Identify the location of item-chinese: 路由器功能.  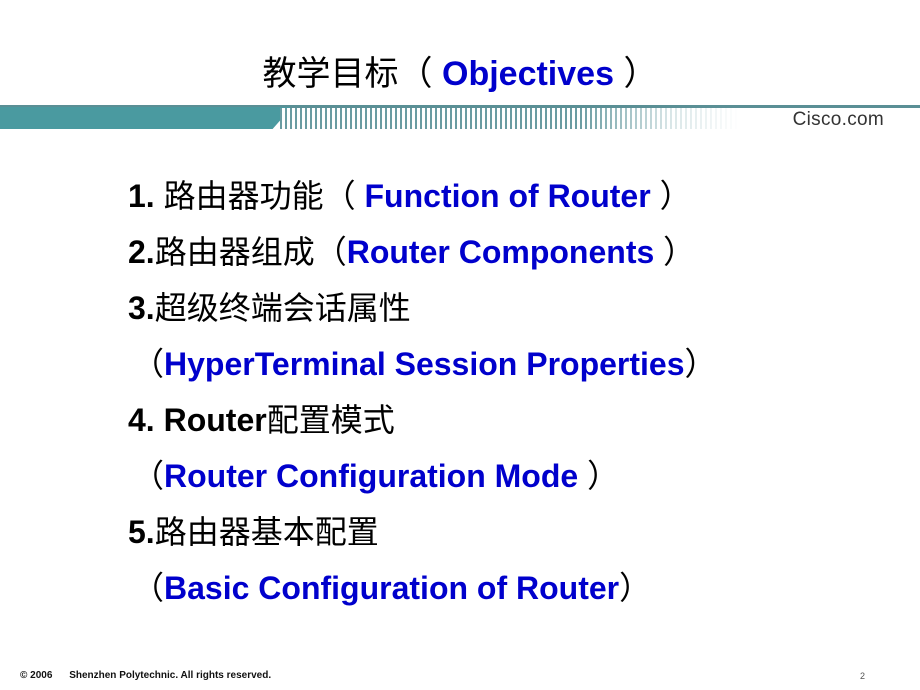
(243, 196).